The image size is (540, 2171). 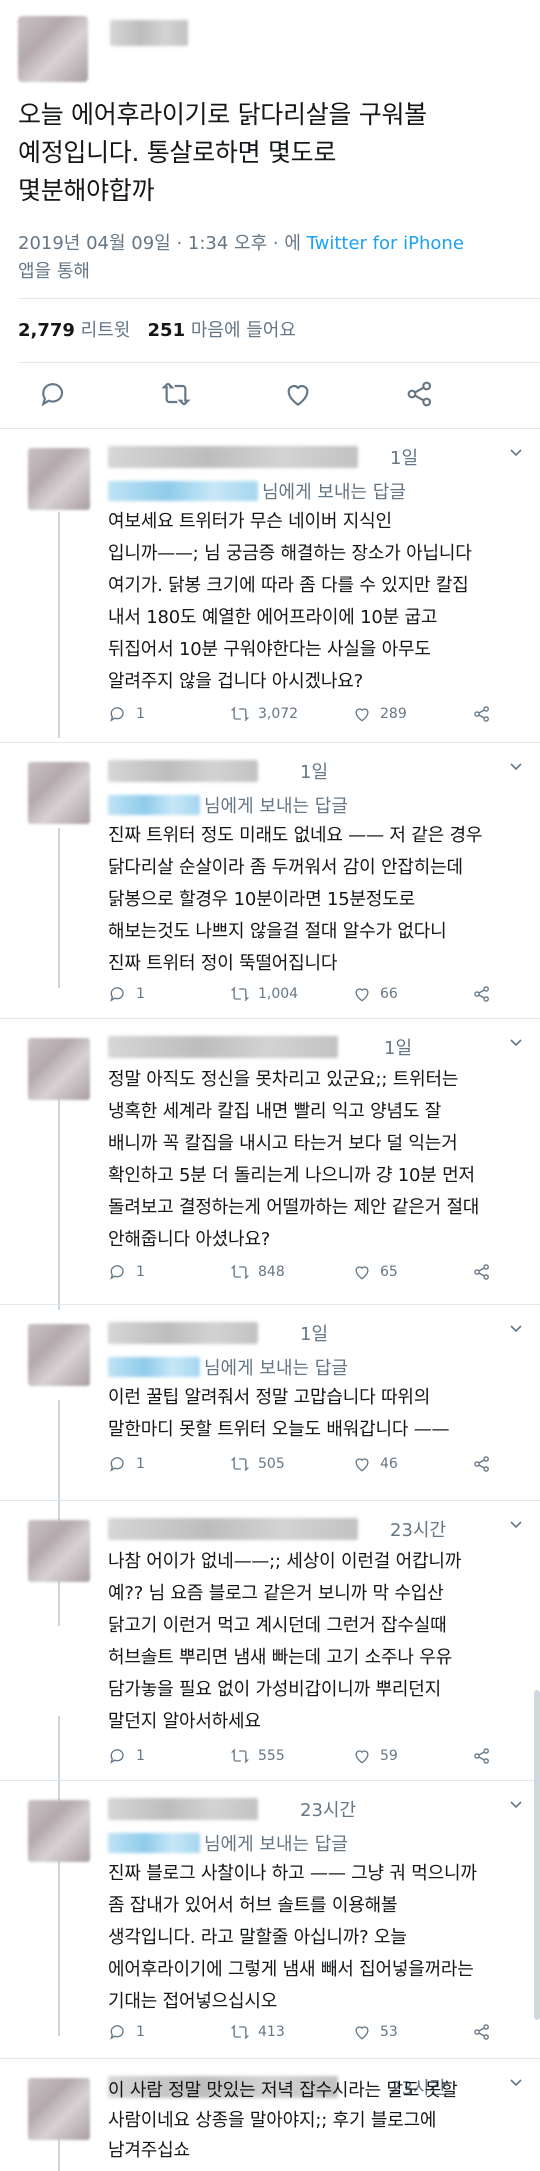 What do you see at coordinates (46, 330) in the screenshot?
I see `retweet-count: 2,779` at bounding box center [46, 330].